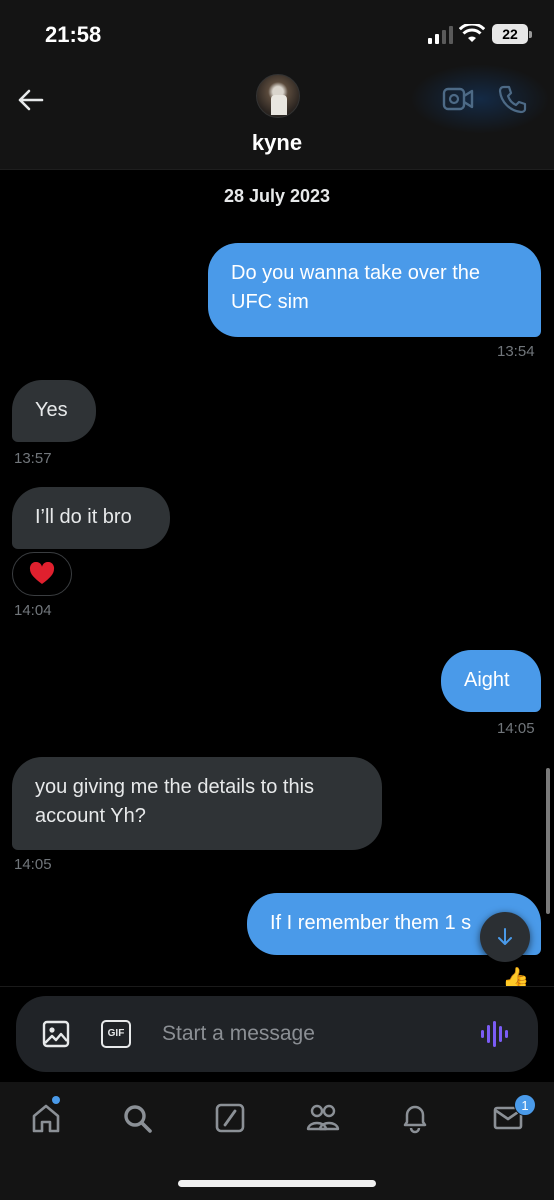  I want to click on communities-icon, so click(323, 1117).